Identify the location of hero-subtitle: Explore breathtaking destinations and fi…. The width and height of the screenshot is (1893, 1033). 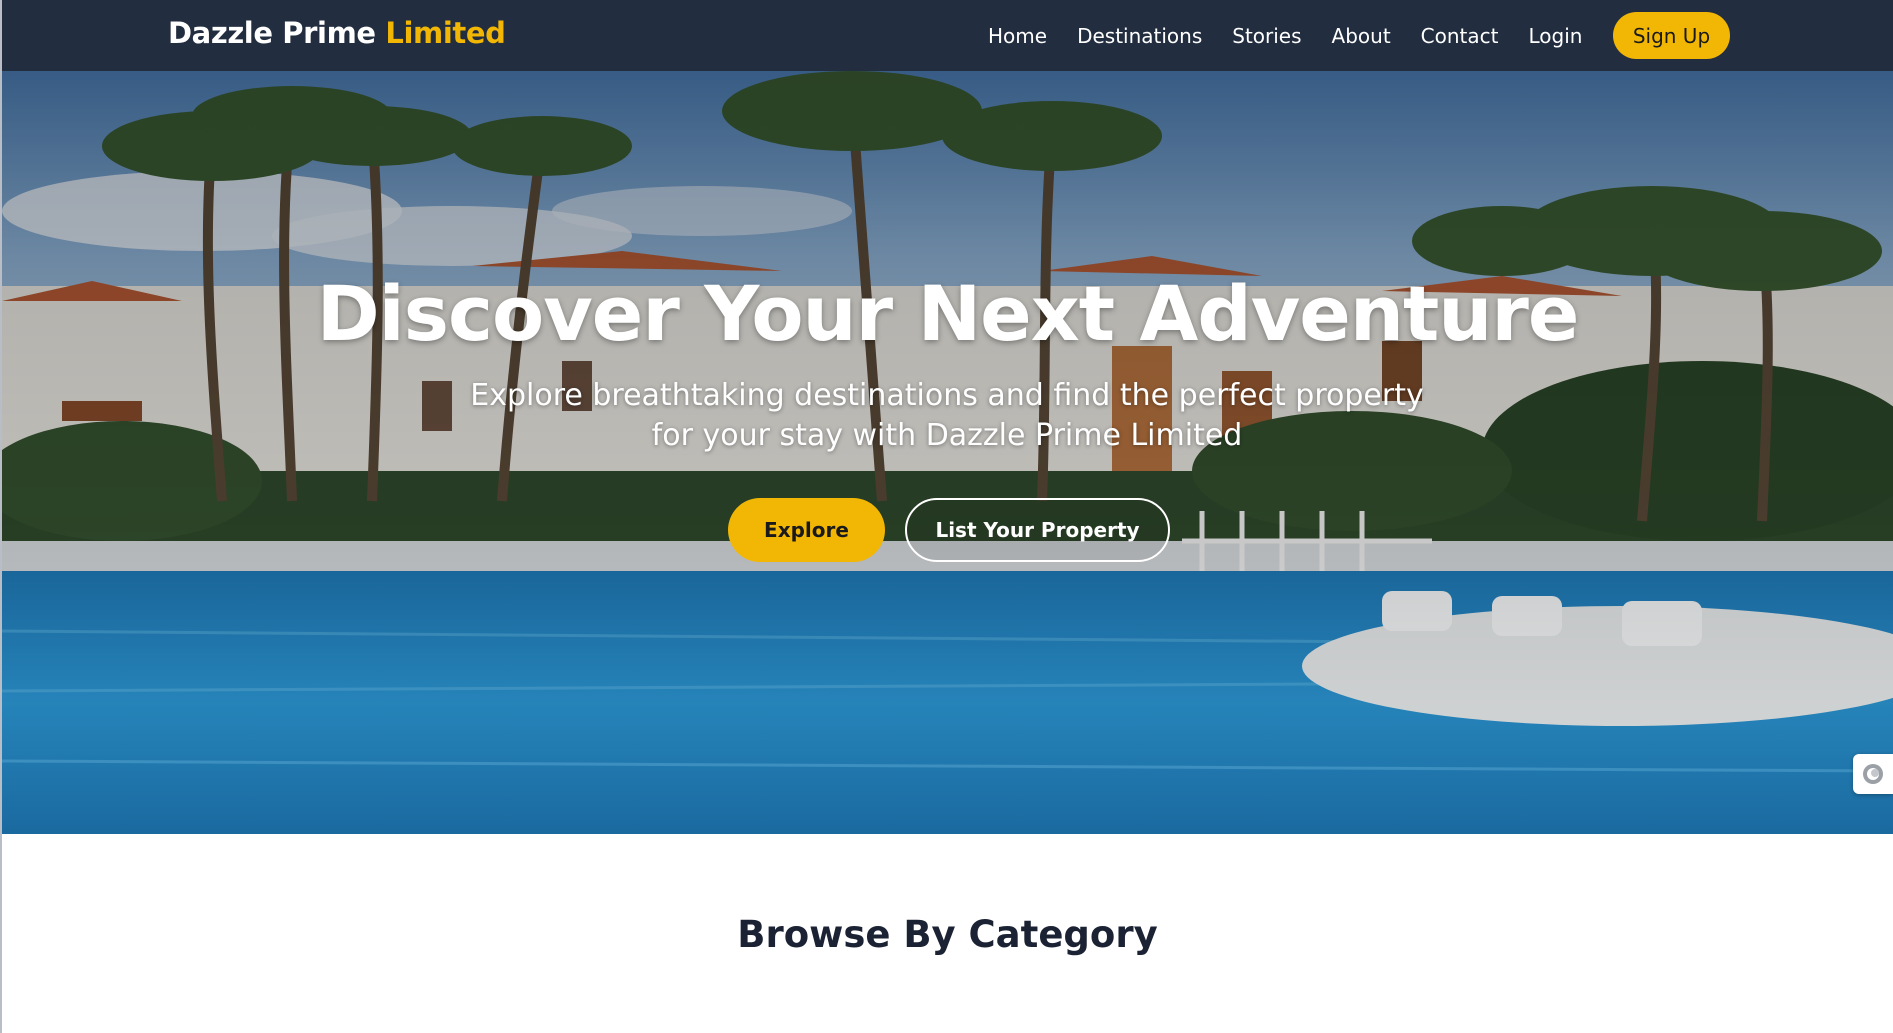
(947, 416).